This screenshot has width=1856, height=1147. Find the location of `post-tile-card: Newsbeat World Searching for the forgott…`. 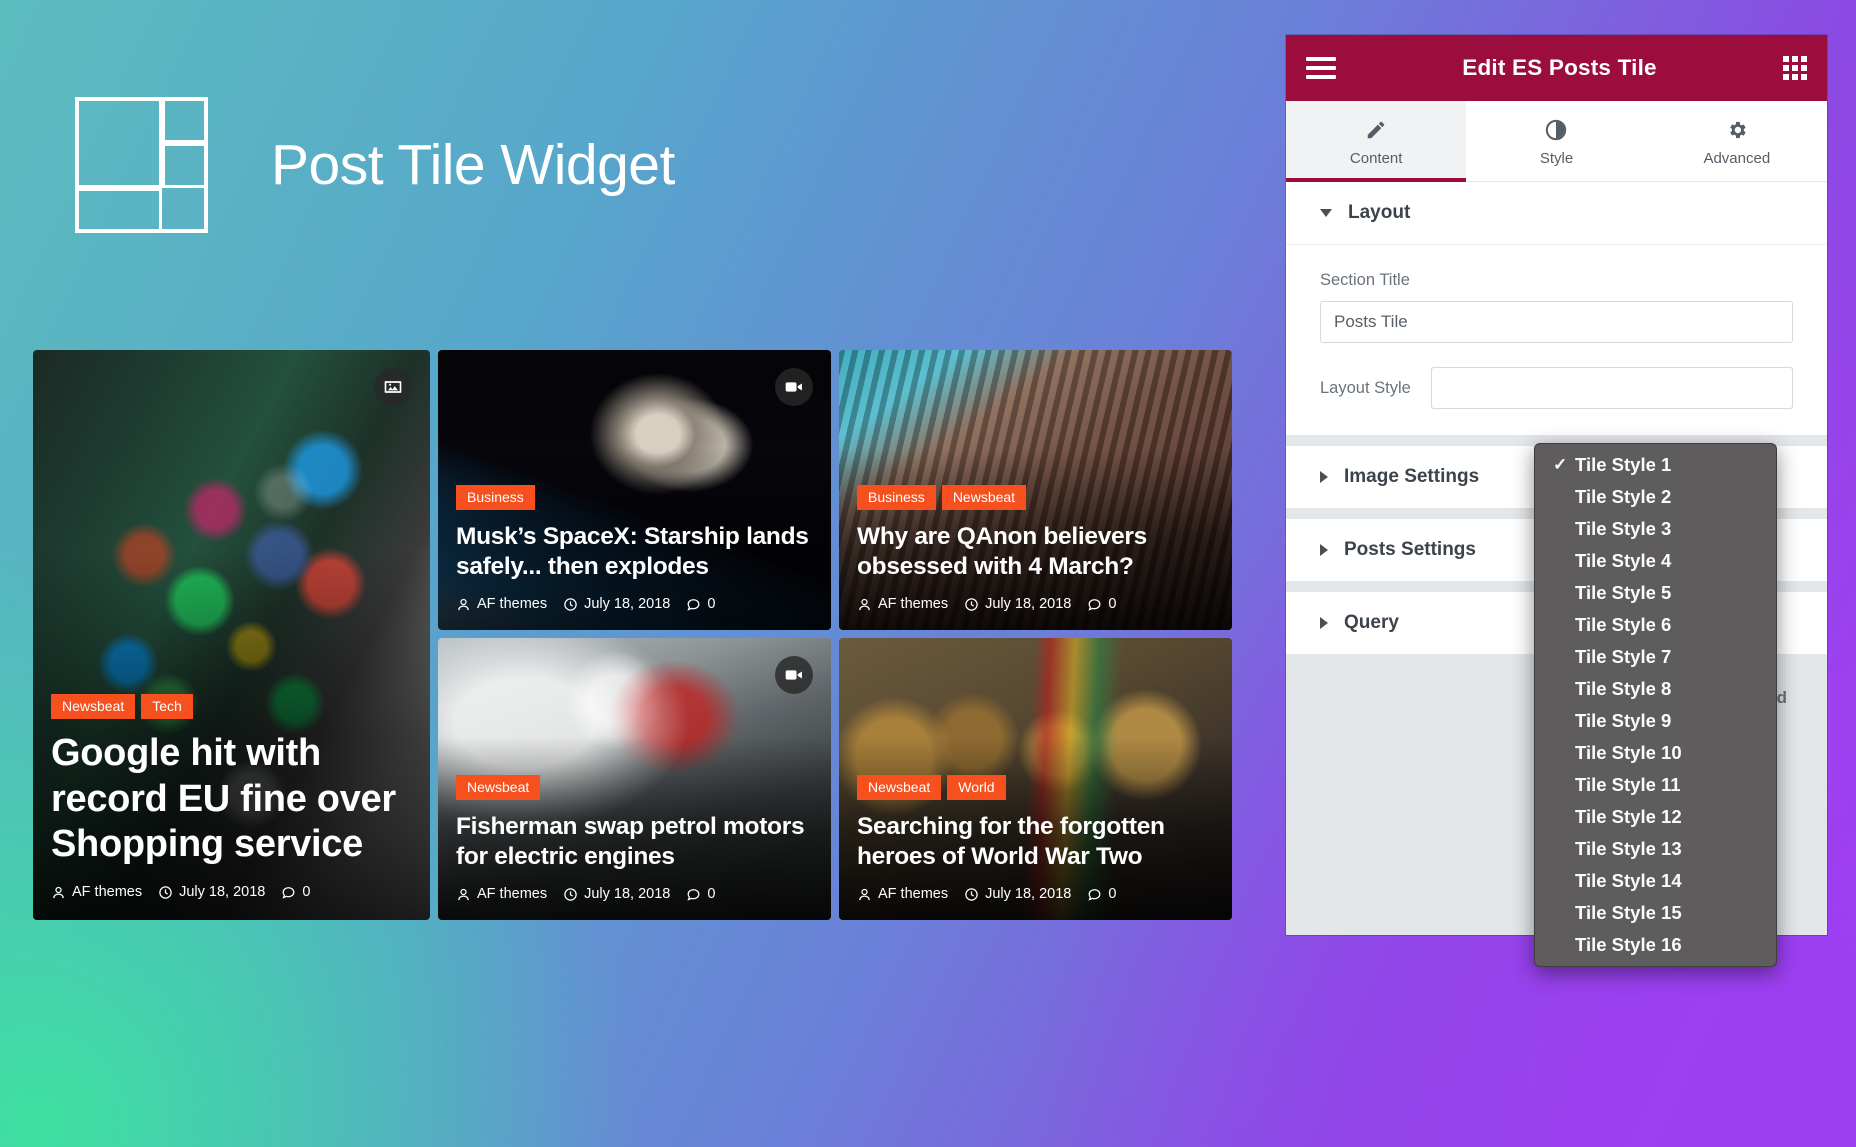

post-tile-card: Newsbeat World Searching for the forgott… is located at coordinates (1035, 779).